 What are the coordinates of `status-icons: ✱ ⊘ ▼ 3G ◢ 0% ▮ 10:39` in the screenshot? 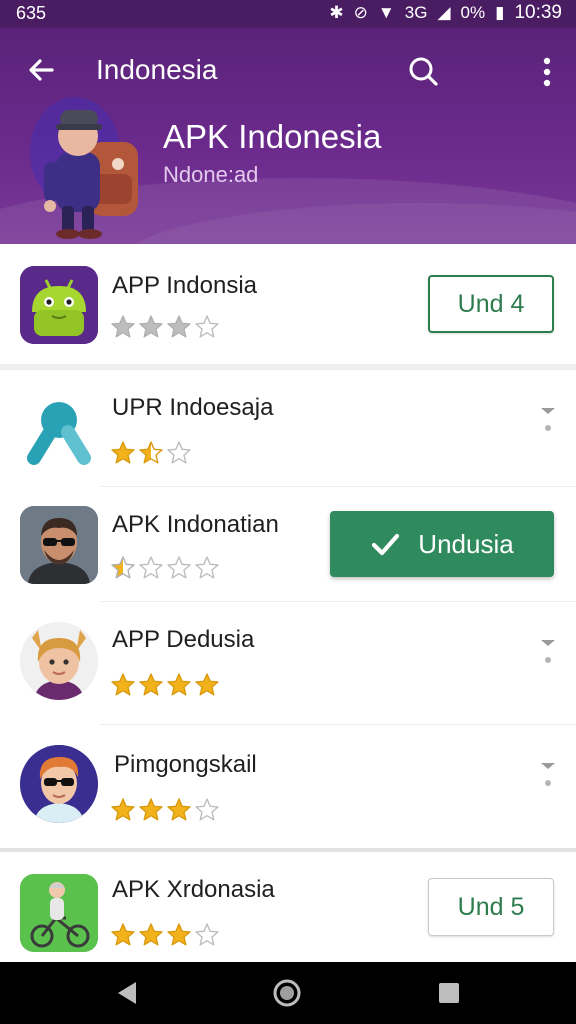 It's located at (445, 13).